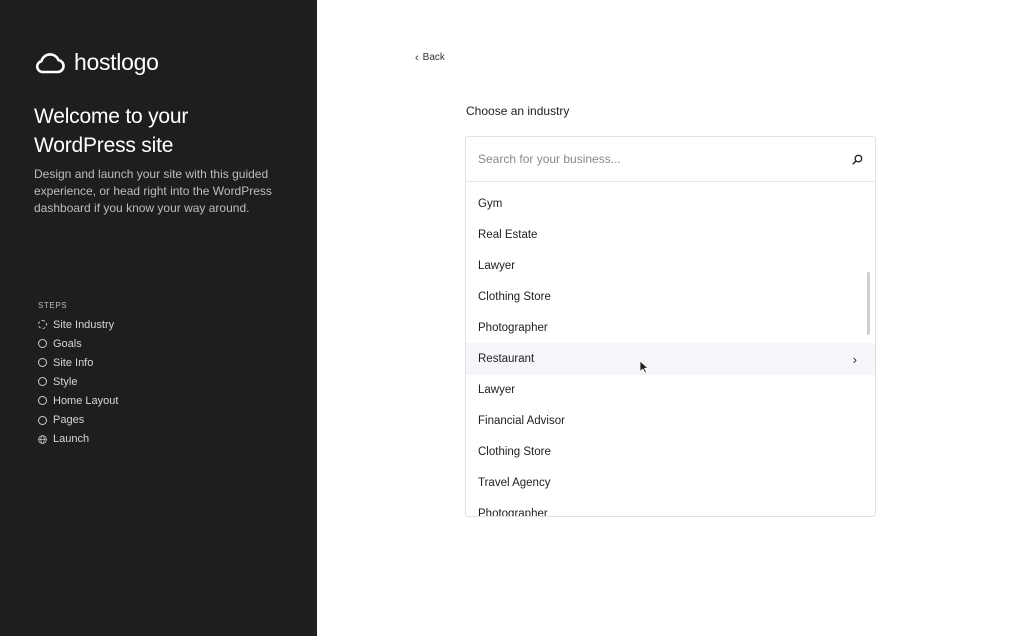 Image resolution: width=1024 pixels, height=636 pixels. I want to click on back-button: ‹ Back, so click(430, 57).